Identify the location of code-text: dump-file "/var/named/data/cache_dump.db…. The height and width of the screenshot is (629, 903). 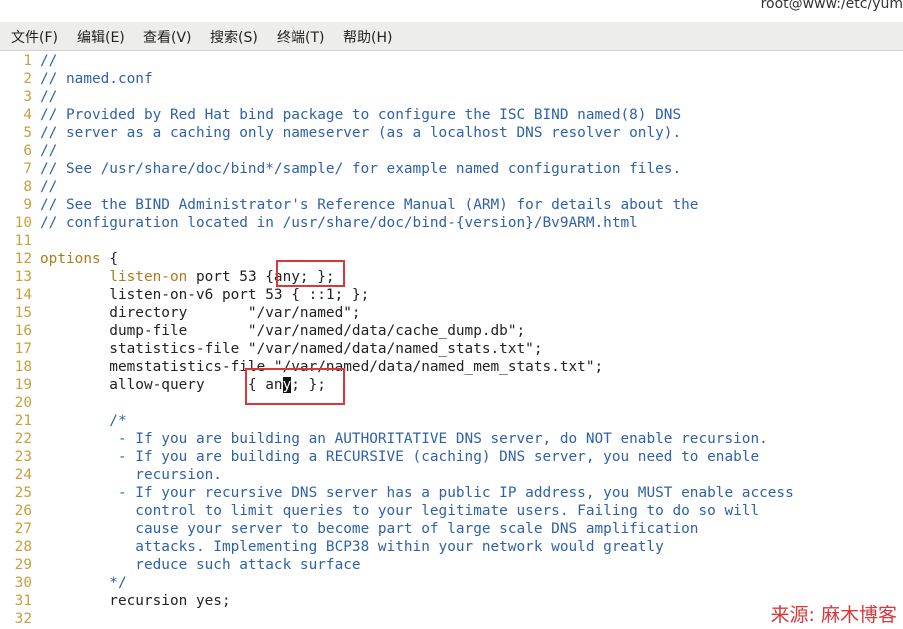
(283, 331).